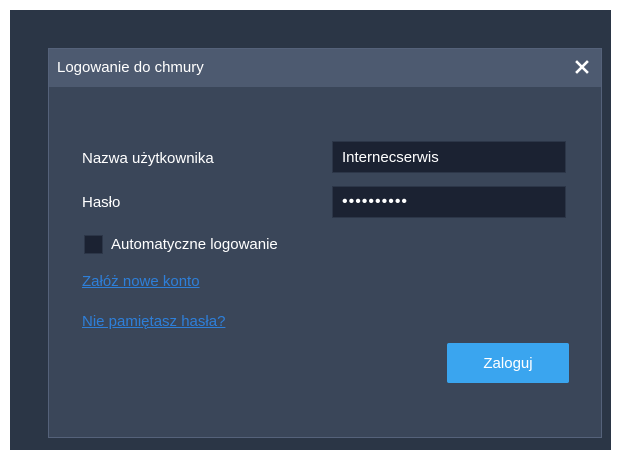 The height and width of the screenshot is (450, 621). I want to click on password-input, so click(449, 202).